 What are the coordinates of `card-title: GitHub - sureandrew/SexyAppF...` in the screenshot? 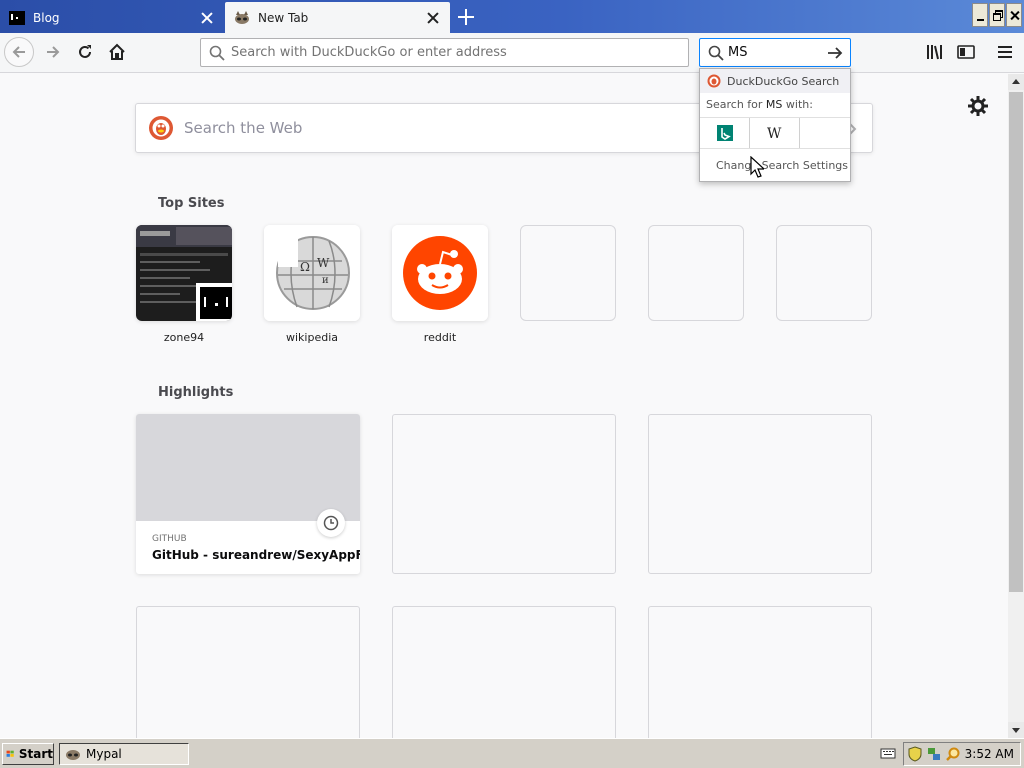 It's located at (256, 555).